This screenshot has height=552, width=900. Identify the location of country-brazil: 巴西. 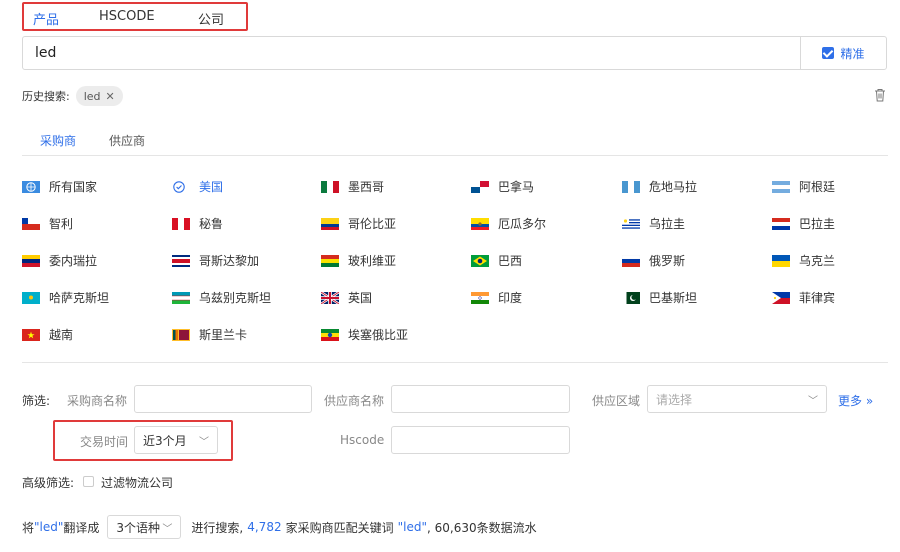
(496, 260).